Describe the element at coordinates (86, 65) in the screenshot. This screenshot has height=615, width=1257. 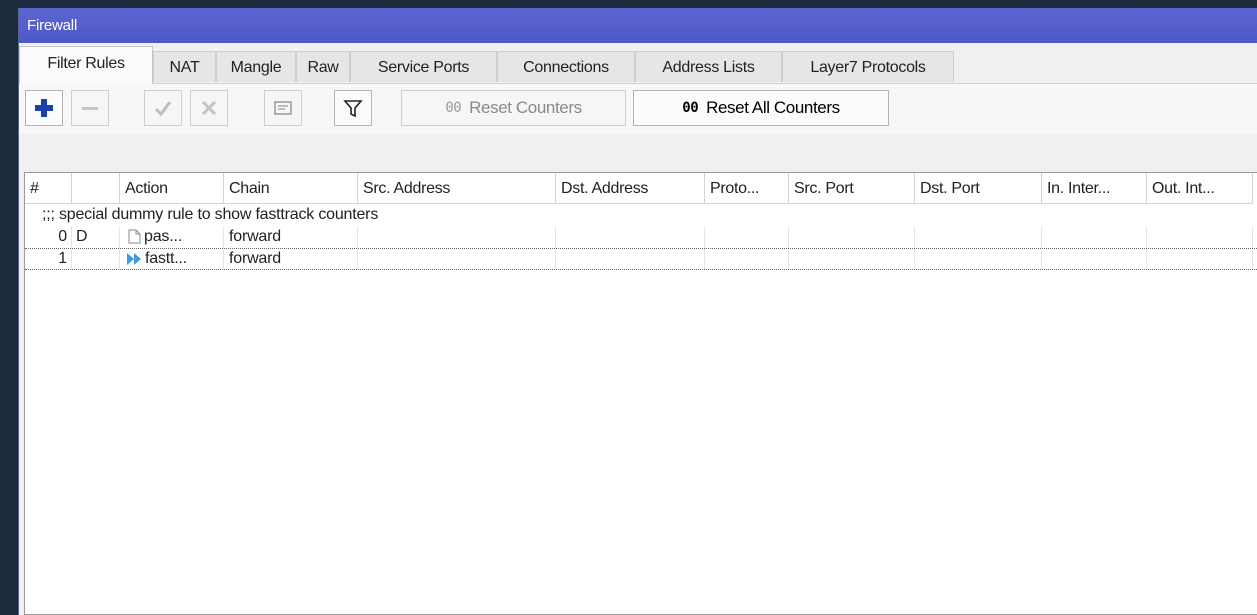
I see `tab-filter-rules: Filter Rules` at that location.